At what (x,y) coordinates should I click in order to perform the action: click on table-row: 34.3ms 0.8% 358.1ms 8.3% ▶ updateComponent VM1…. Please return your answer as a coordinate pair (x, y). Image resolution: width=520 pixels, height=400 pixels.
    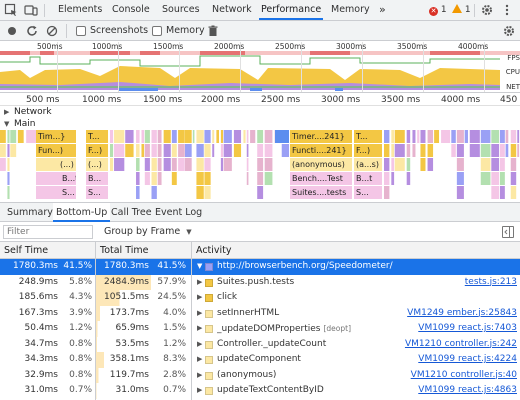
    Looking at the image, I should click on (260, 360).